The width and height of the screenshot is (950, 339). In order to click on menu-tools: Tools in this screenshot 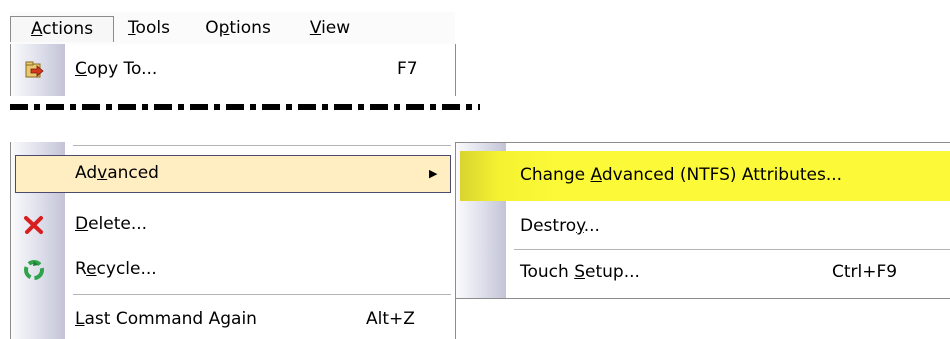, I will do `click(149, 28)`.